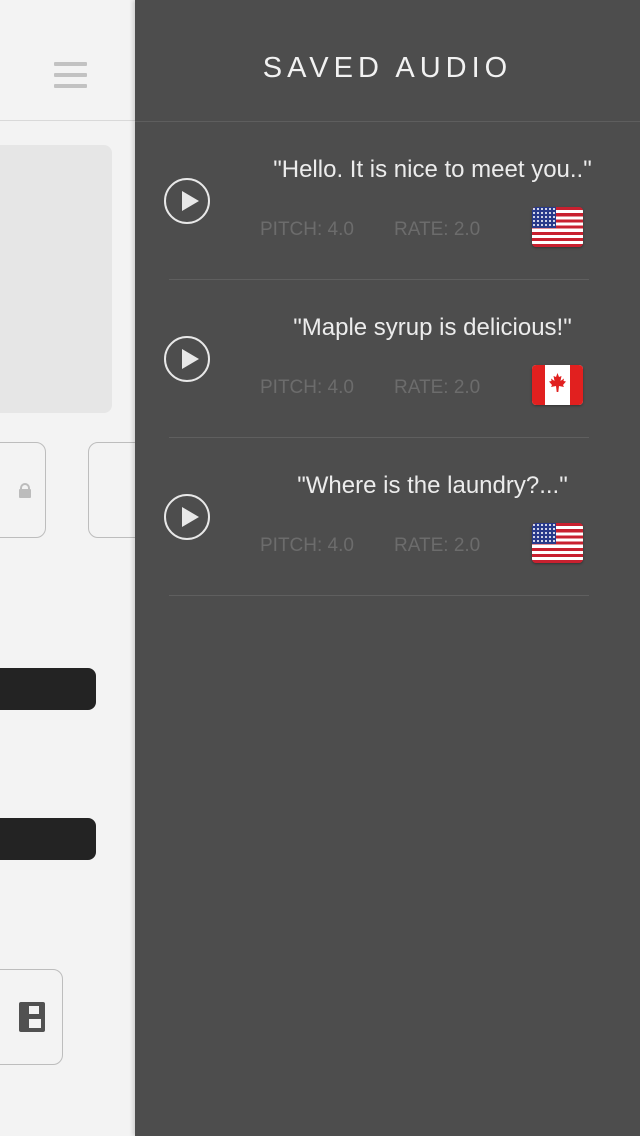 The image size is (640, 1136). Describe the element at coordinates (432, 485) in the screenshot. I see `audio-quote: "Where is the laundry?..."` at that location.